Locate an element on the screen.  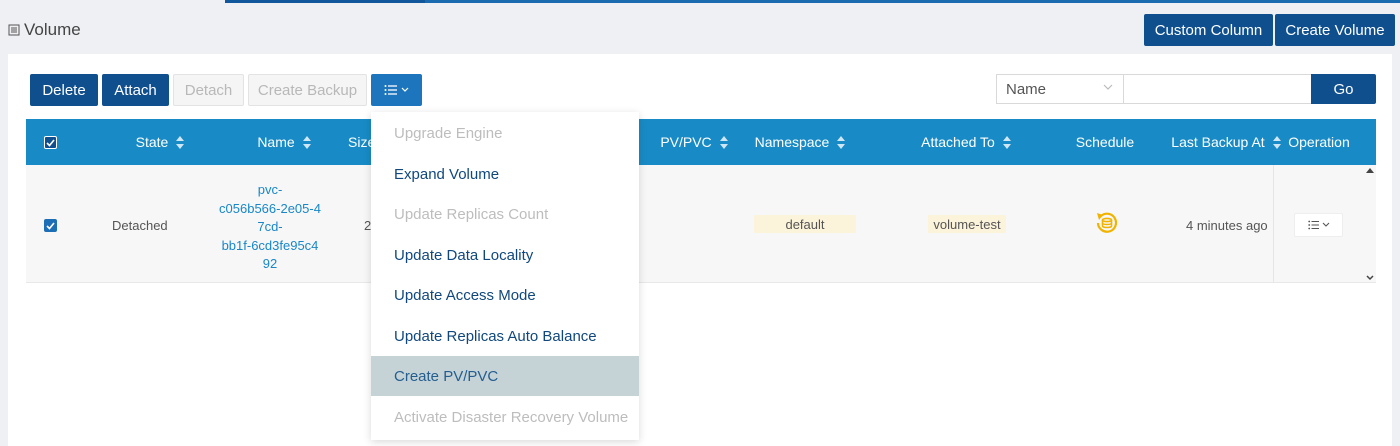
more-actions-button is located at coordinates (396, 90).